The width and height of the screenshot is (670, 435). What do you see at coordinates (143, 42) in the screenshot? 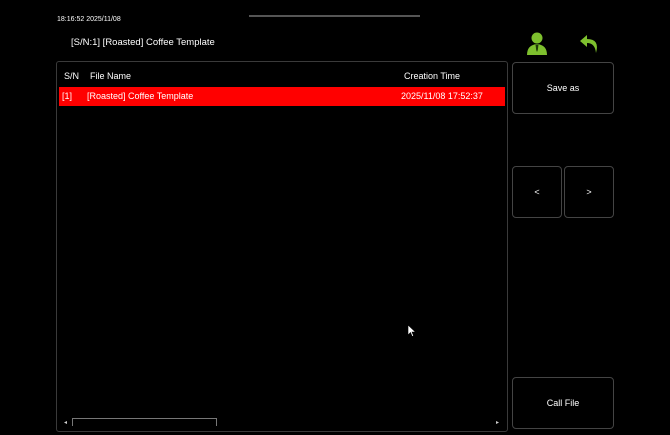
I see `page-title: [S/N:1] [Roasted] Coffee Template` at bounding box center [143, 42].